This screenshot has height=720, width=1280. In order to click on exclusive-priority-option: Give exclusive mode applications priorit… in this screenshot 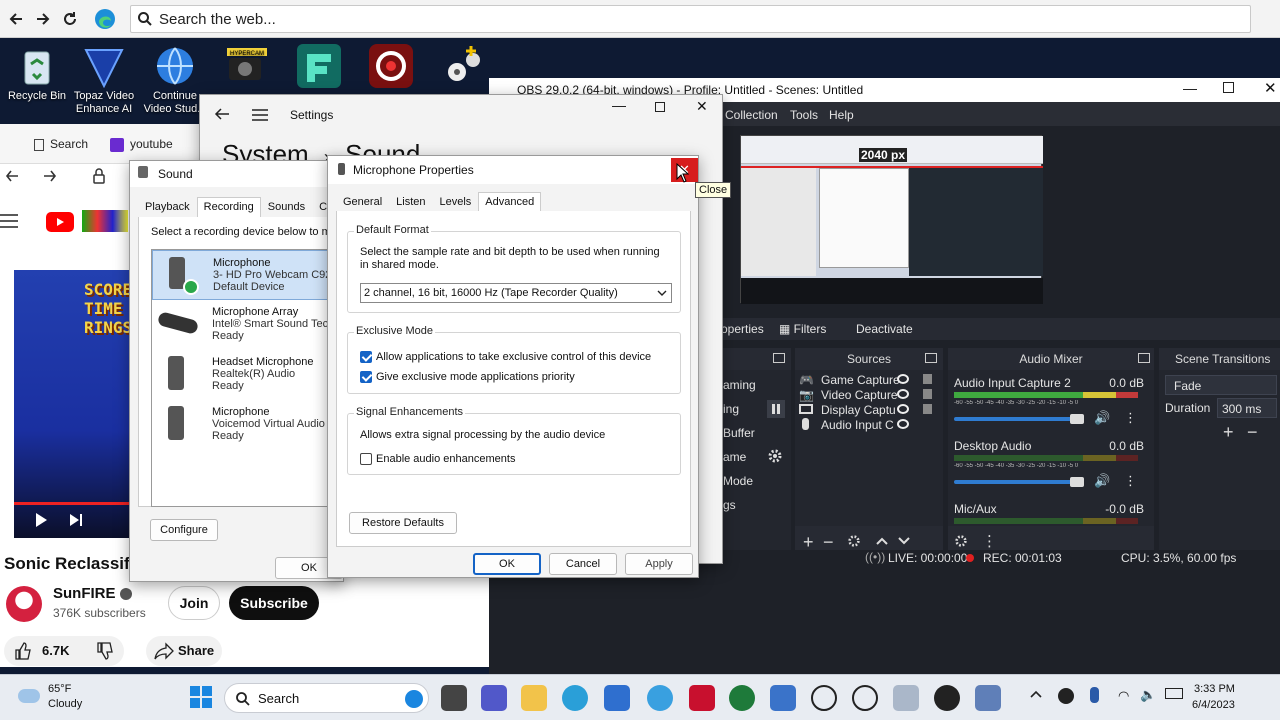, I will do `click(467, 377)`.